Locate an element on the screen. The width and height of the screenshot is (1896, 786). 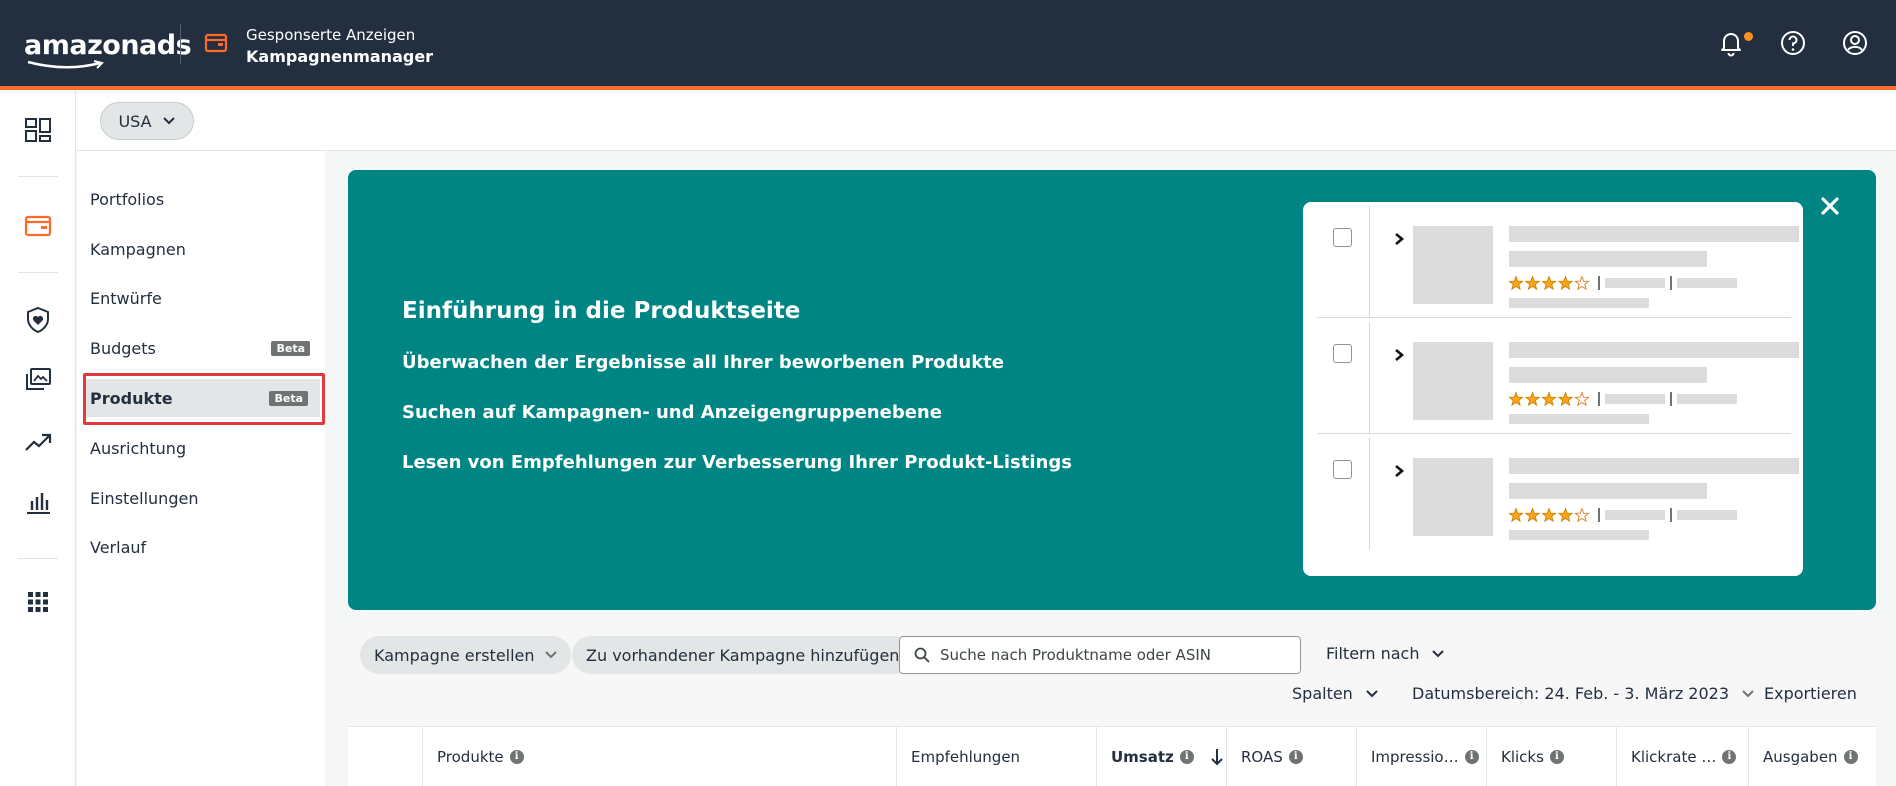
nav-item-label: Budgets is located at coordinates (123, 348).